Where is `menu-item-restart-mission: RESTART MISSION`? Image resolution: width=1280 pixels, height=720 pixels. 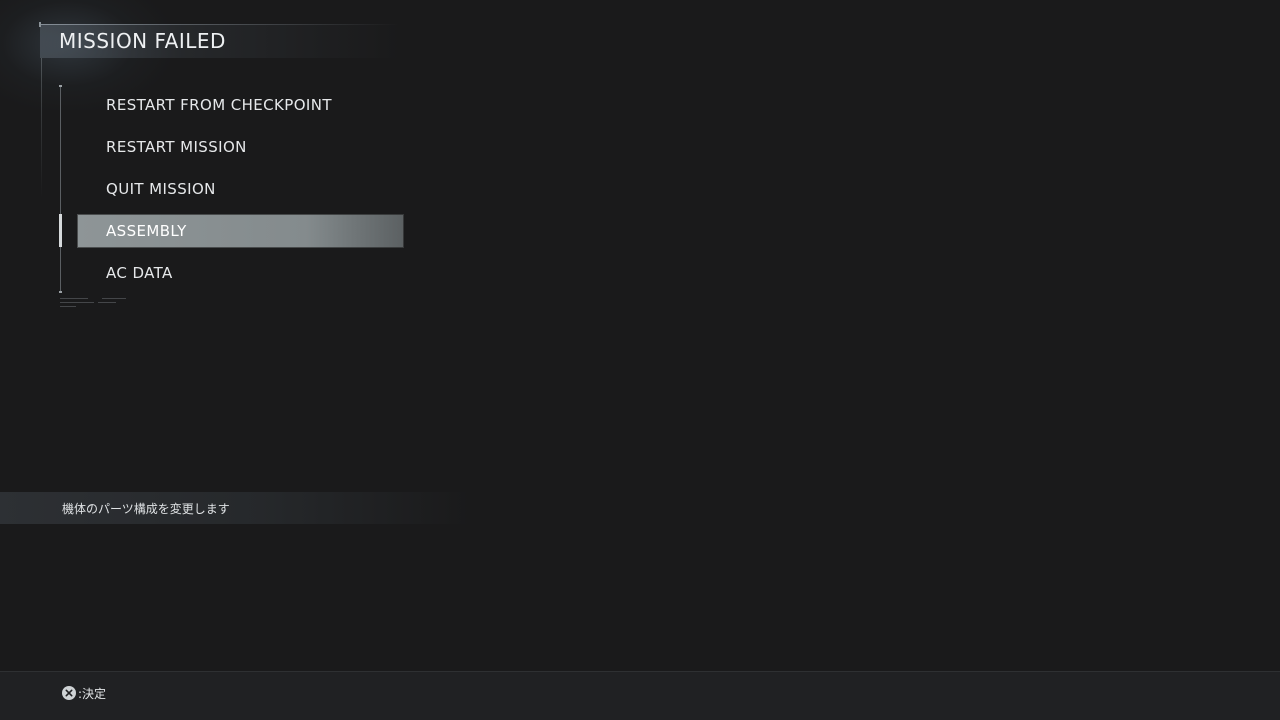
menu-item-restart-mission: RESTART MISSION is located at coordinates (240, 147).